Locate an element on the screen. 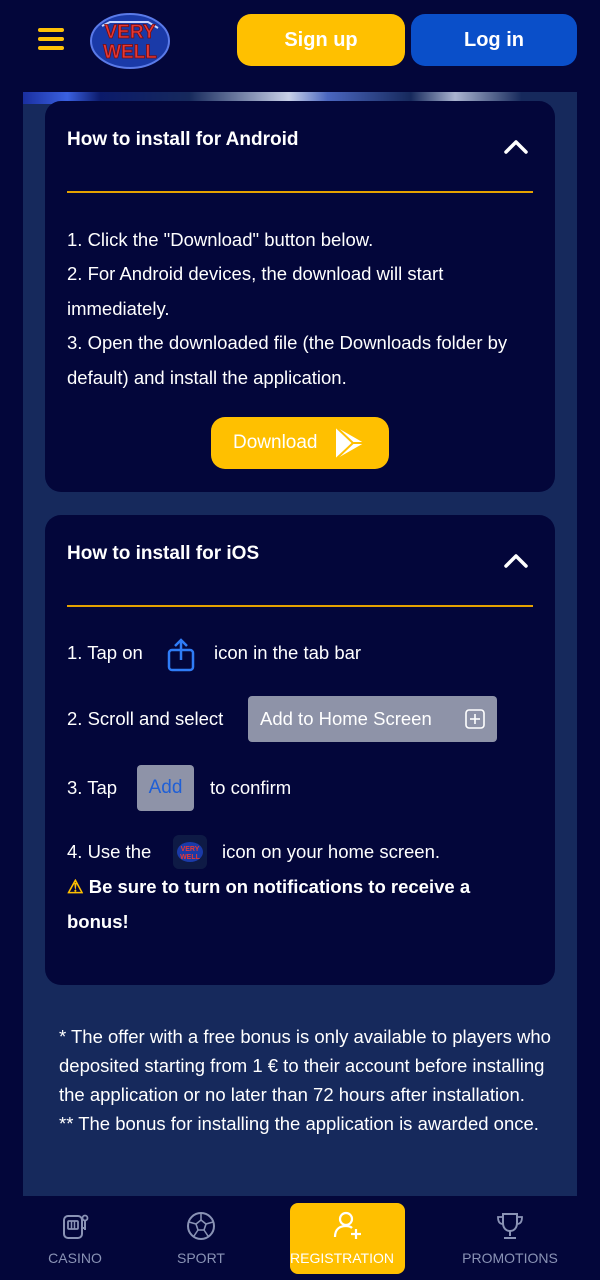 This screenshot has height=1280, width=600. nav-label-casino: CASINO is located at coordinates (75, 1258).